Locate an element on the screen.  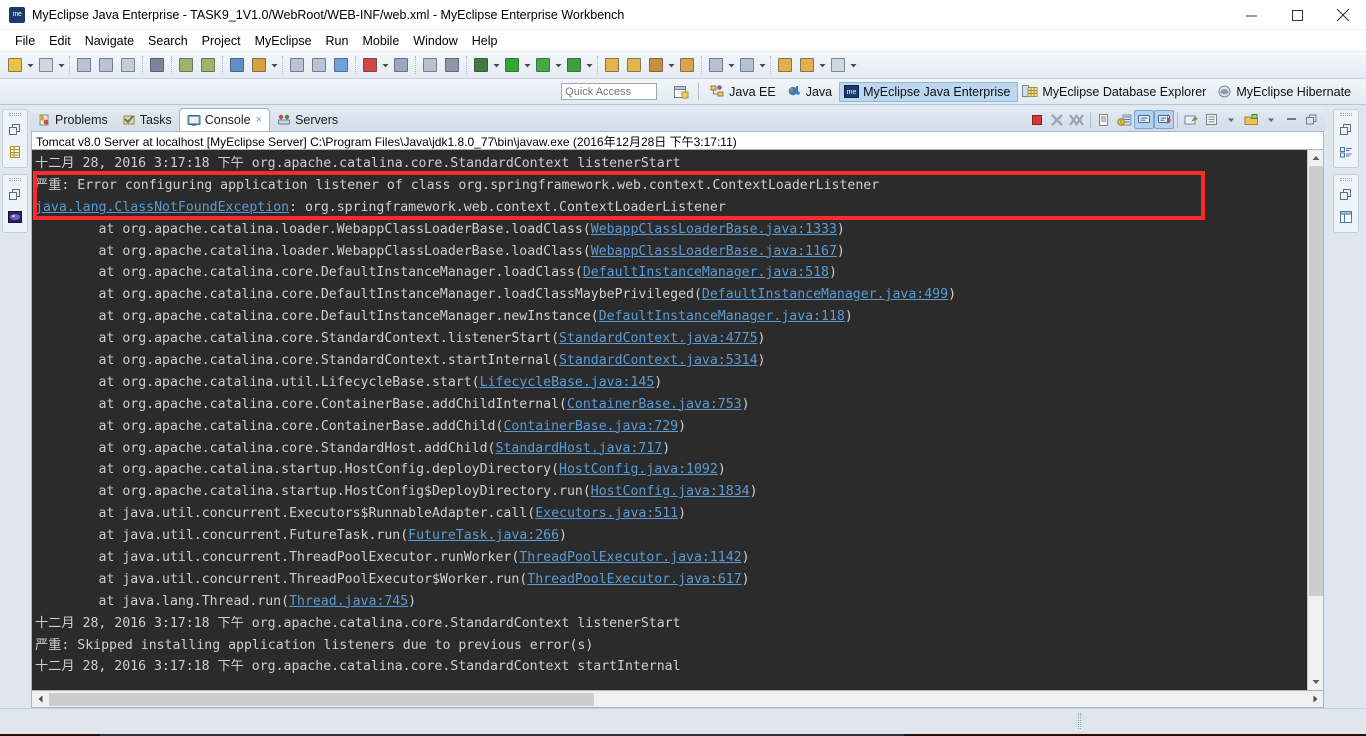
maximize-view-button is located at coordinates (1311, 119).